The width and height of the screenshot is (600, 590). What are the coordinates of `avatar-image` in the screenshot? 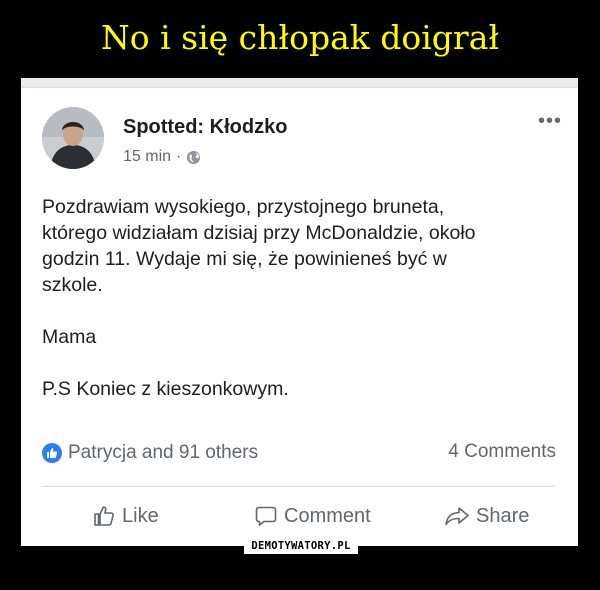 It's located at (73, 138).